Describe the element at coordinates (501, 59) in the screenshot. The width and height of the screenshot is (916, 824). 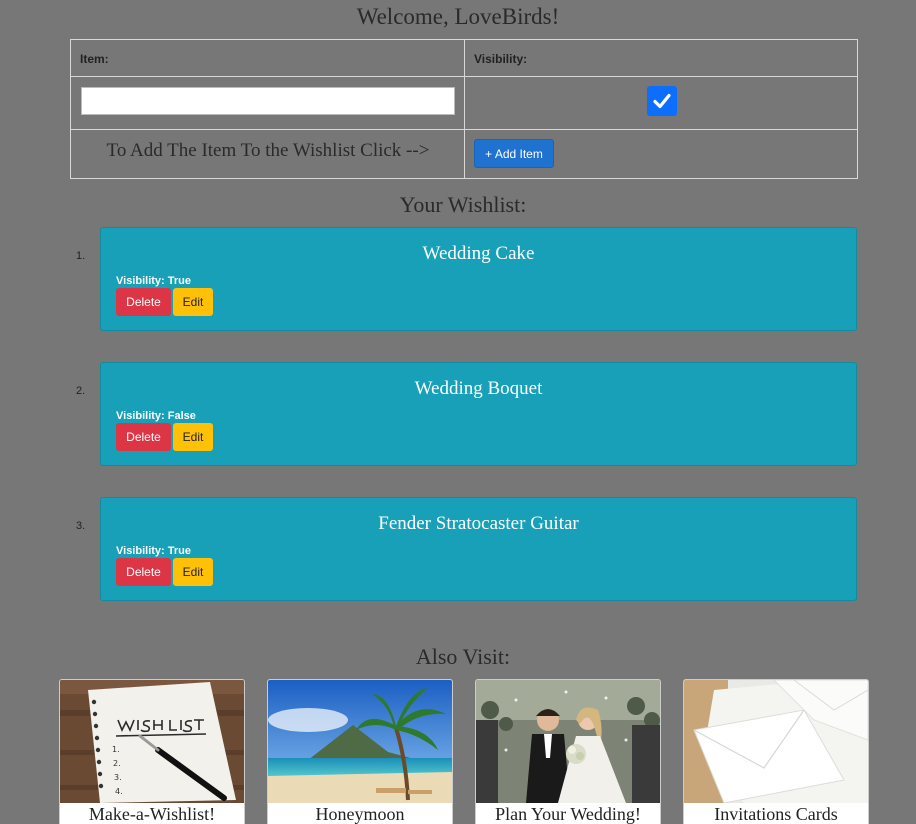
I see `visibility-label: Visibility:` at that location.